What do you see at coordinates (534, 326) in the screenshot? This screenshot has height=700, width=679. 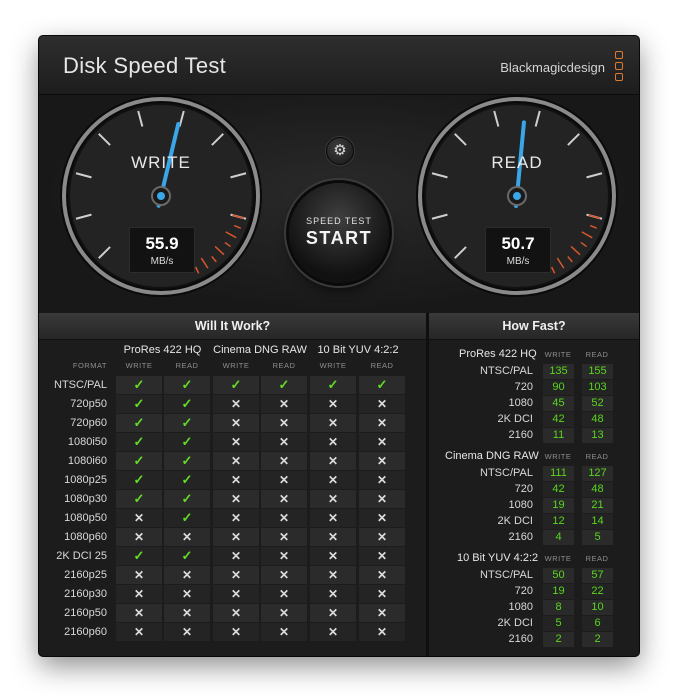 I see `how-fast-title: How Fast?` at bounding box center [534, 326].